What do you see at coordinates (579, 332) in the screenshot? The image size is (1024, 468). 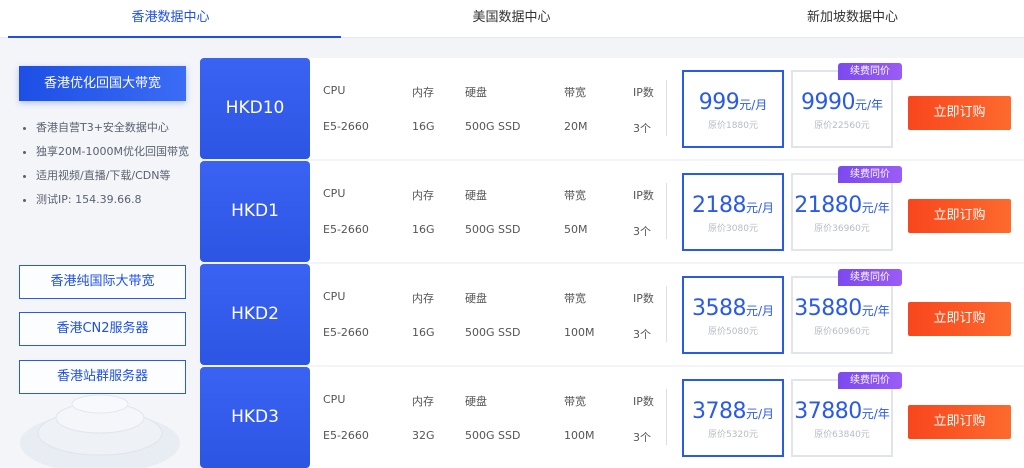 I see `spec-value: 100M` at bounding box center [579, 332].